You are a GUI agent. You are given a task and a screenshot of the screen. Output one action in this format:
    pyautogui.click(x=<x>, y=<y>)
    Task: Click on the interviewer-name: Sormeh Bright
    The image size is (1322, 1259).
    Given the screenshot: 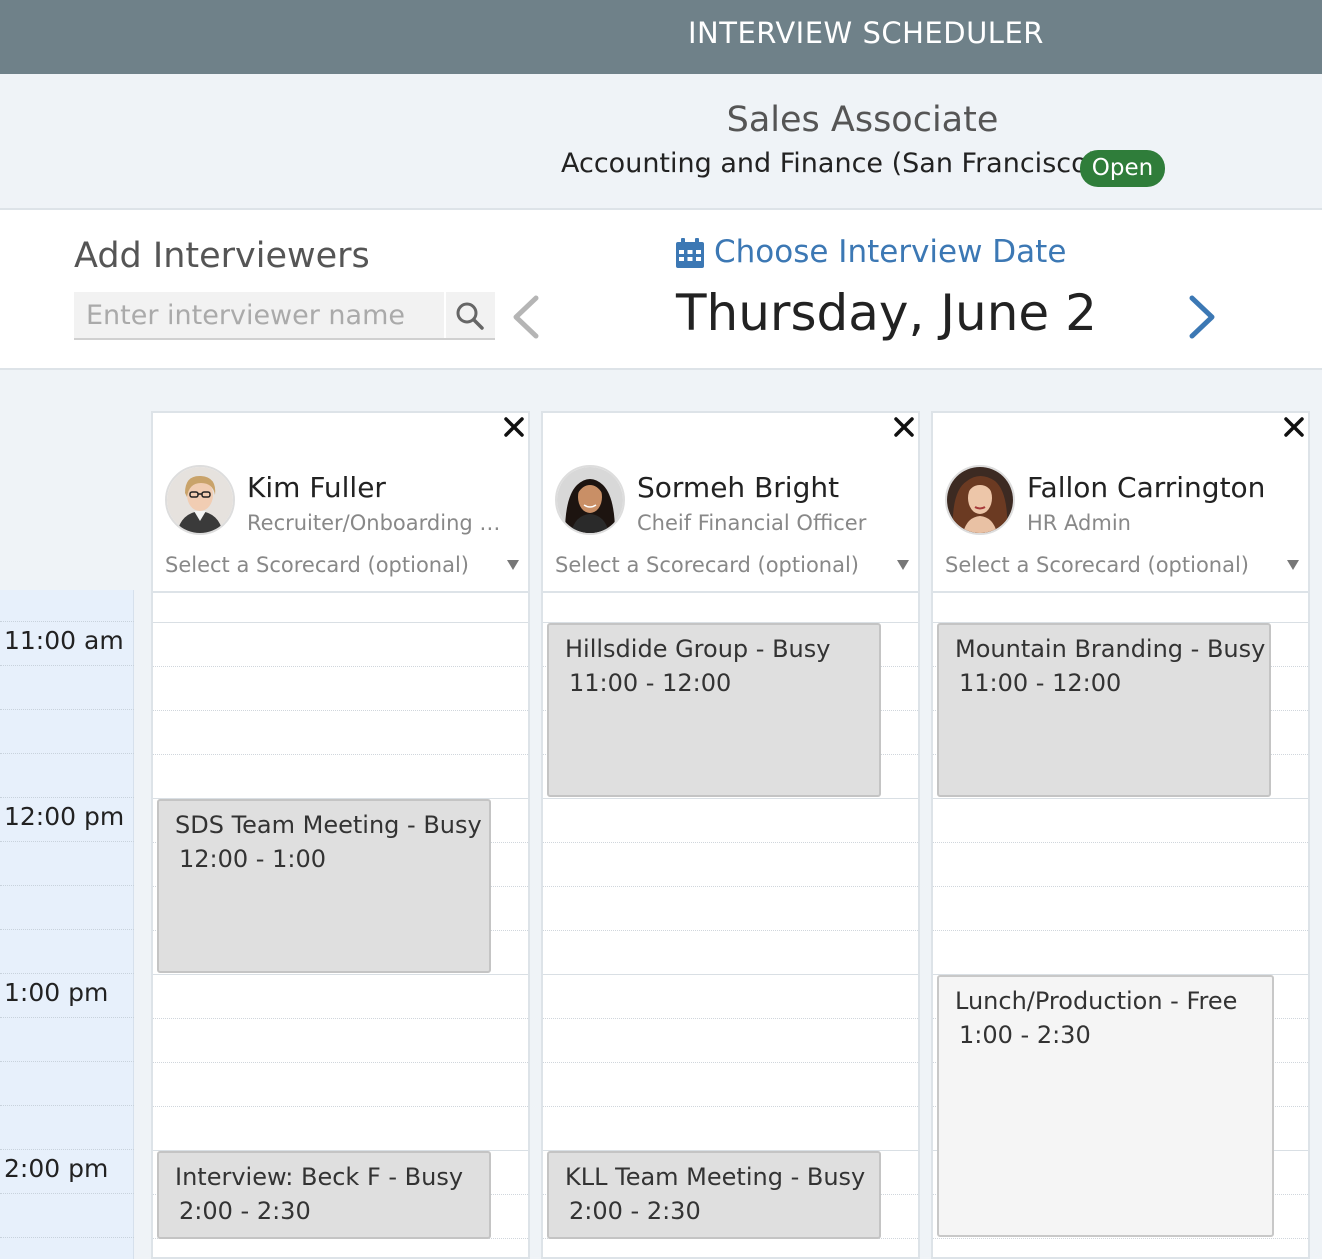 What is the action you would take?
    pyautogui.click(x=738, y=487)
    